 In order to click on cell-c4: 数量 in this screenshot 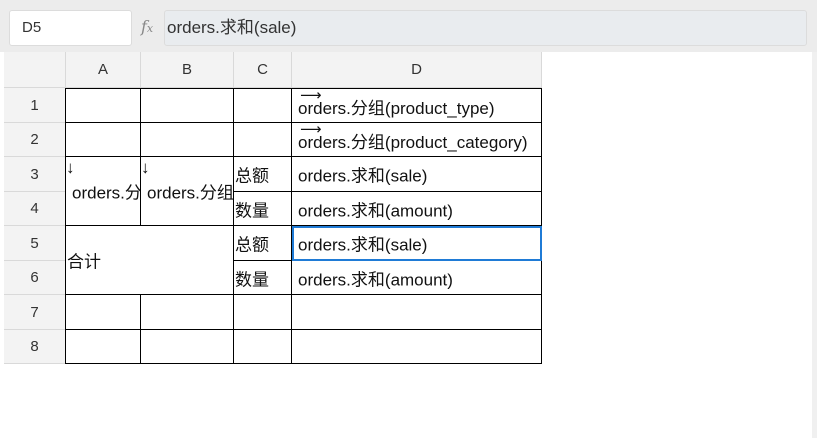, I will do `click(263, 209)`.